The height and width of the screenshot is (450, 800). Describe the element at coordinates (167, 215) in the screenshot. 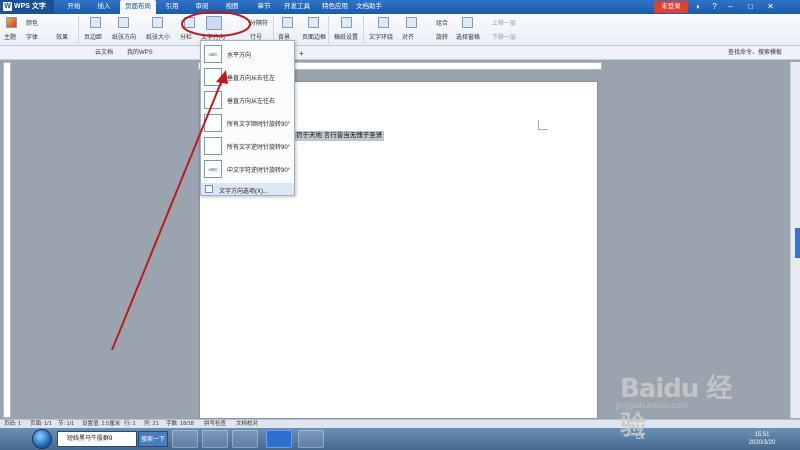

I see `annotation-arrow` at that location.